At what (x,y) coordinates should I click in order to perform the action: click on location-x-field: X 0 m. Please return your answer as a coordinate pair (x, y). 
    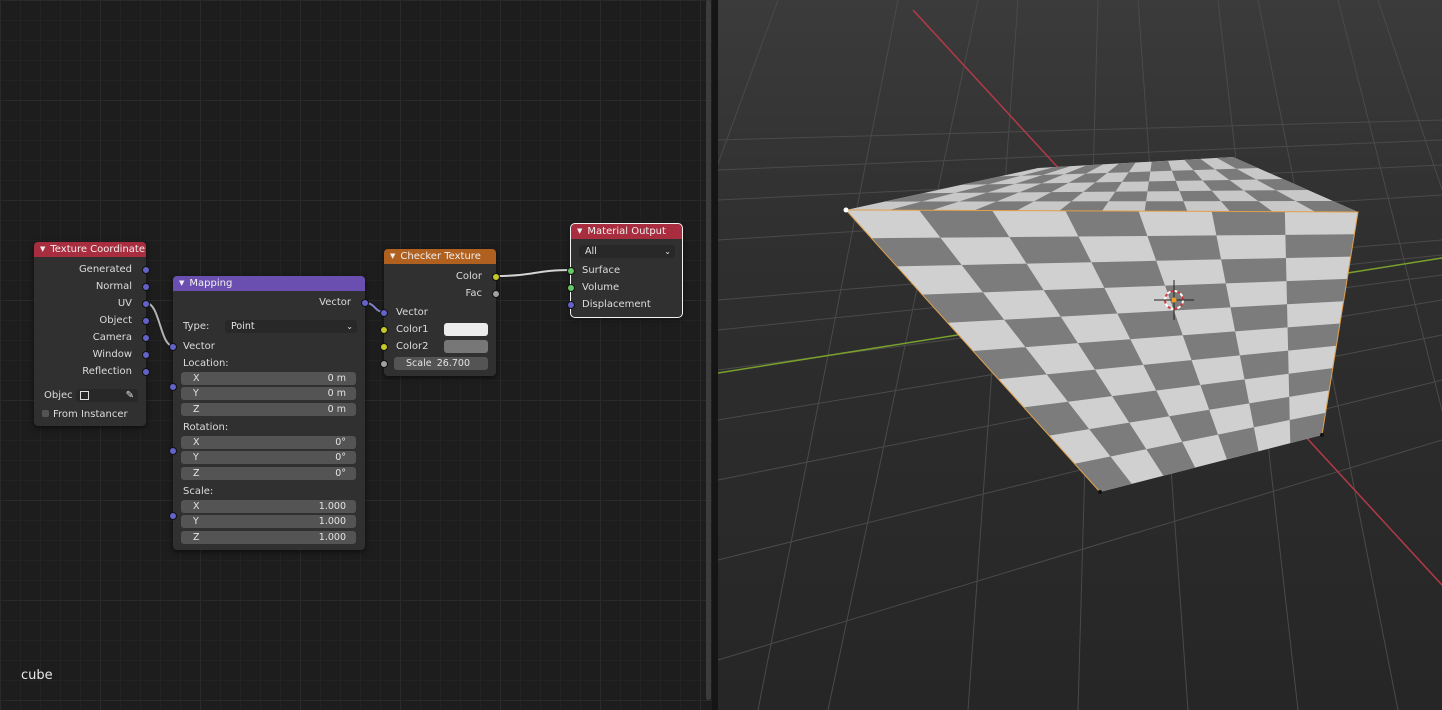
    Looking at the image, I should click on (268, 378).